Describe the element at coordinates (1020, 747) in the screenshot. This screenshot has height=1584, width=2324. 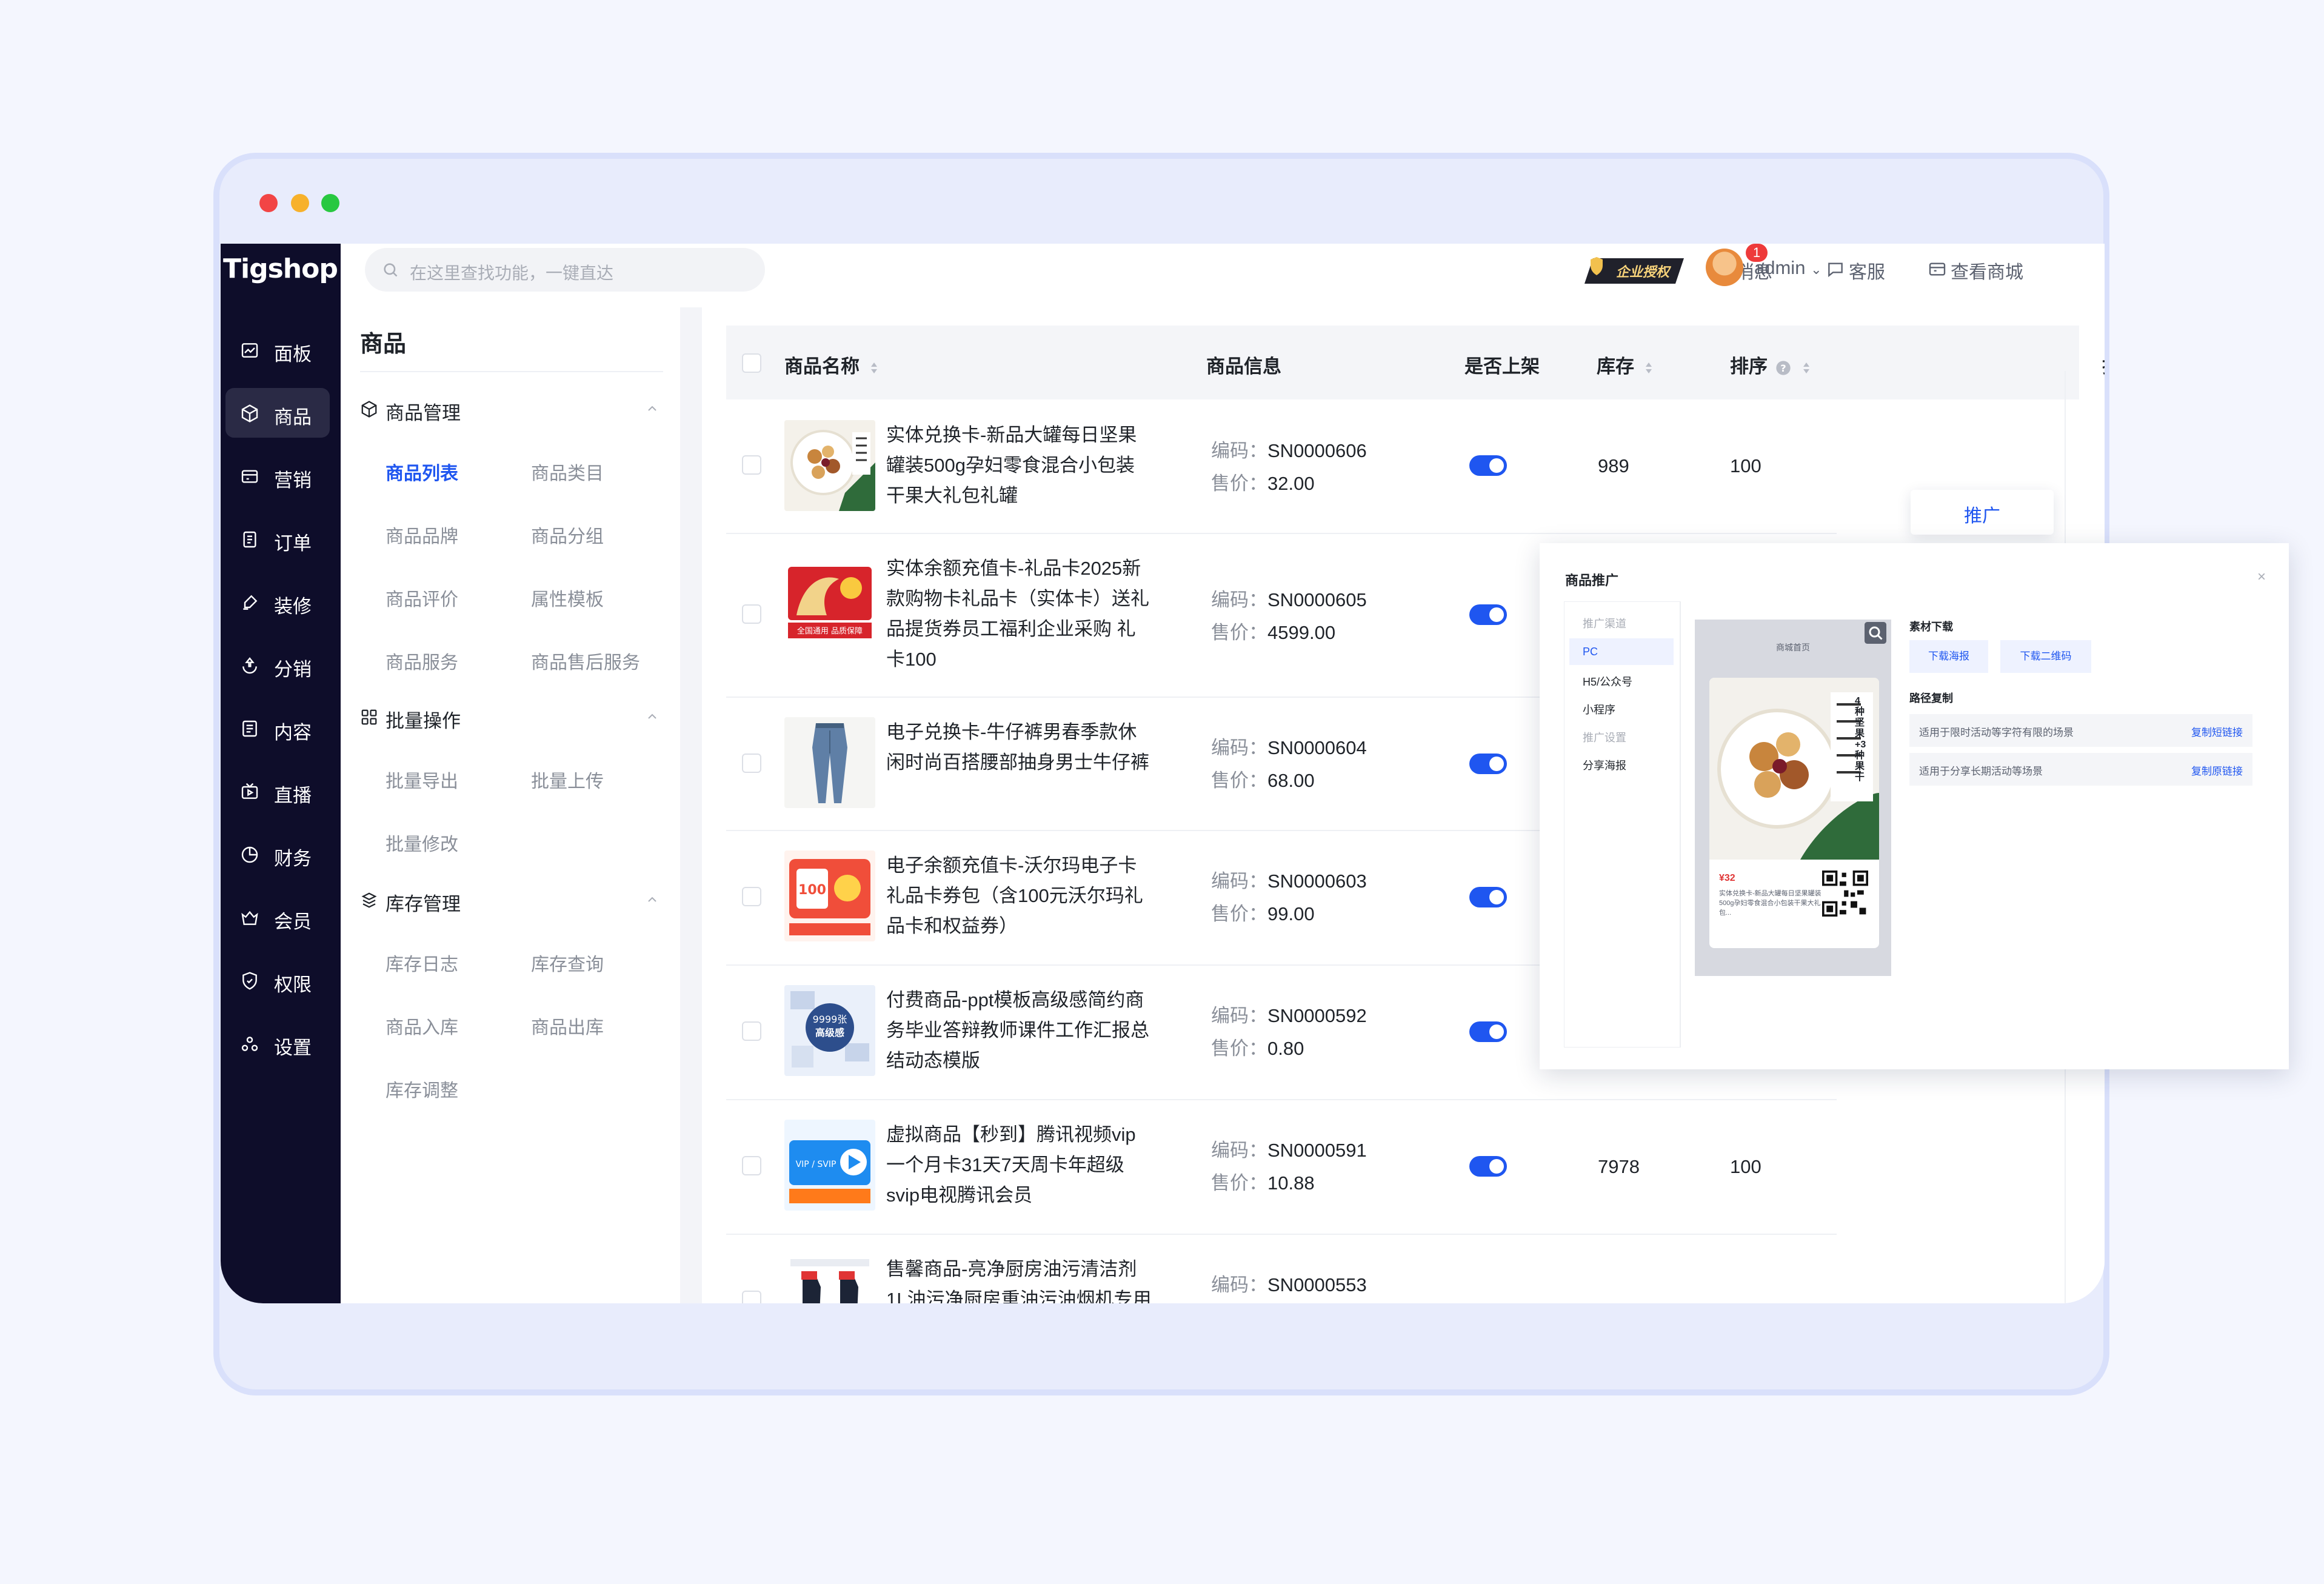
I see `product-name: 电子兑换卡-牛仔裤男春季款休闲时尚百搭腰部抽身男士牛仔裤` at that location.